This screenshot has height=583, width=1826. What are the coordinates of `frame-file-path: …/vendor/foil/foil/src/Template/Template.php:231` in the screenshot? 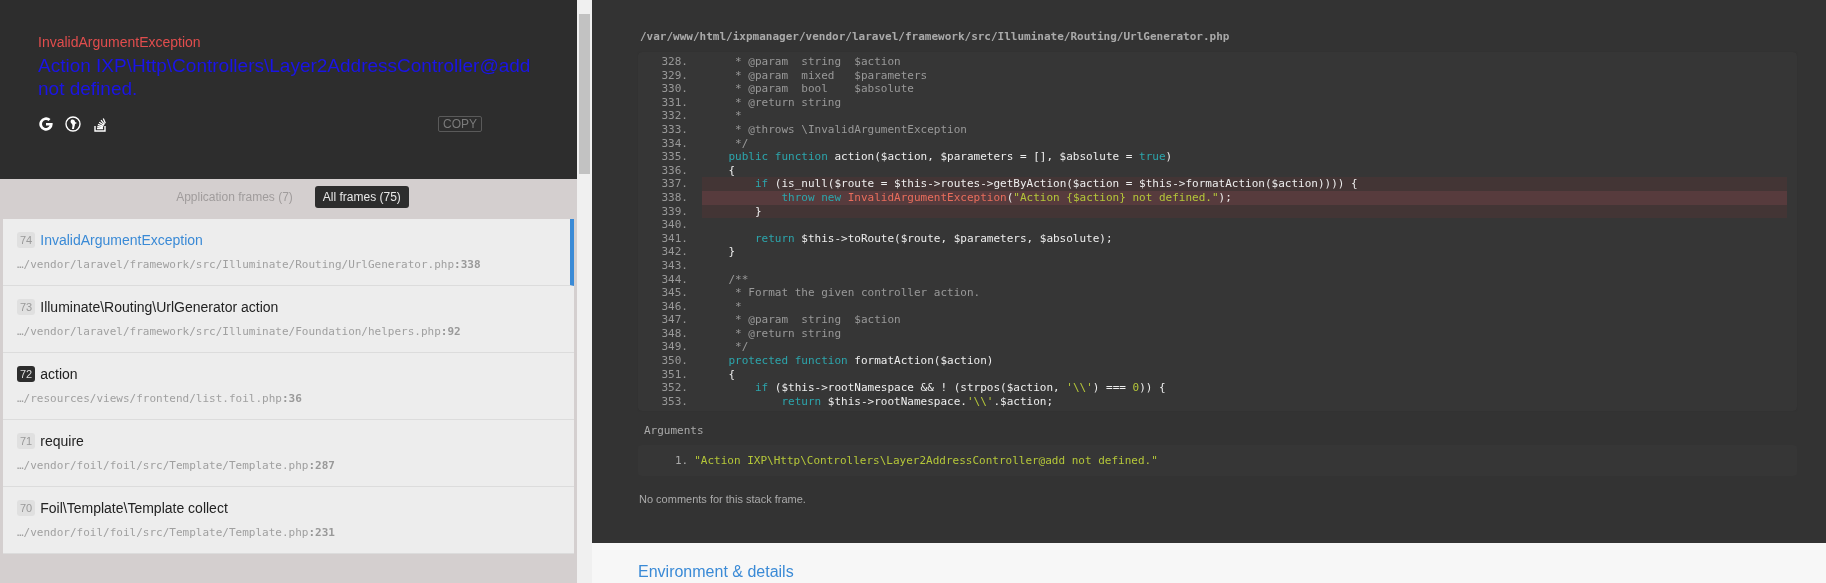 It's located at (176, 532).